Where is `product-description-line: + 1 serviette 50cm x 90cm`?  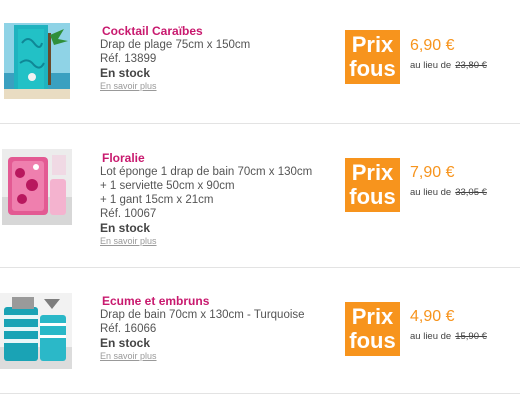 product-description-line: + 1 serviette 50cm x 90cm is located at coordinates (167, 186).